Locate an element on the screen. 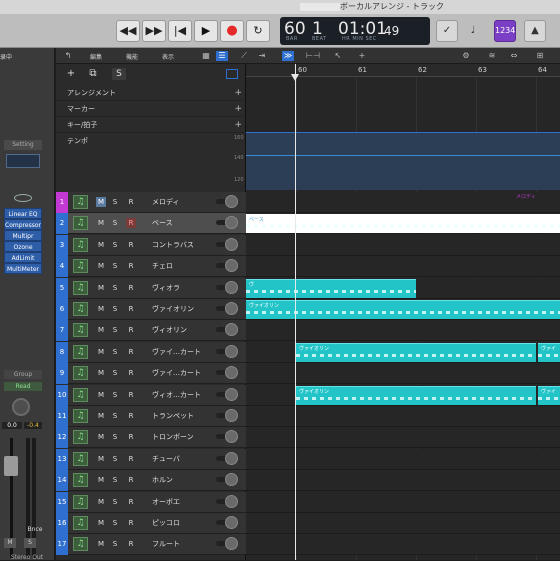  count-button: 1234 is located at coordinates (505, 31).